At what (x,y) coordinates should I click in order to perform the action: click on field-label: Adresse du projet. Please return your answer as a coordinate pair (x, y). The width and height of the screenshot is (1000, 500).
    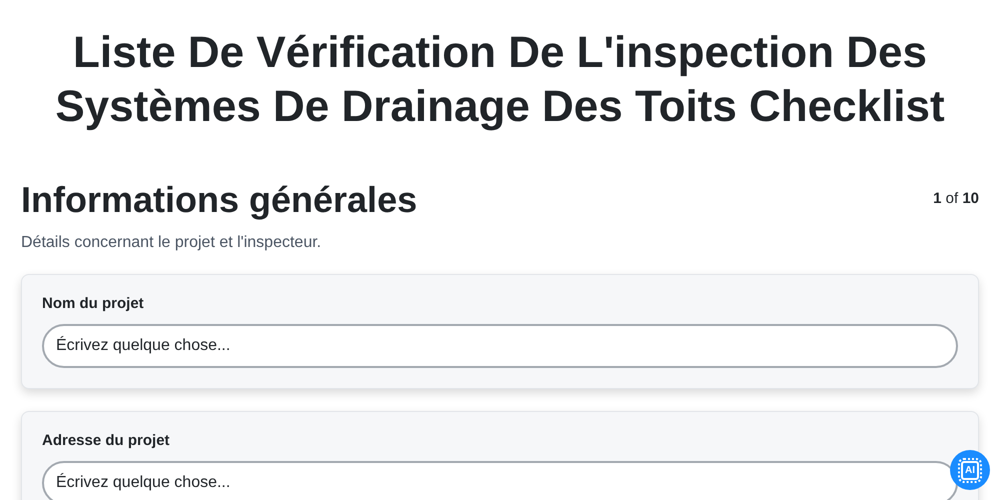
    Looking at the image, I should click on (106, 440).